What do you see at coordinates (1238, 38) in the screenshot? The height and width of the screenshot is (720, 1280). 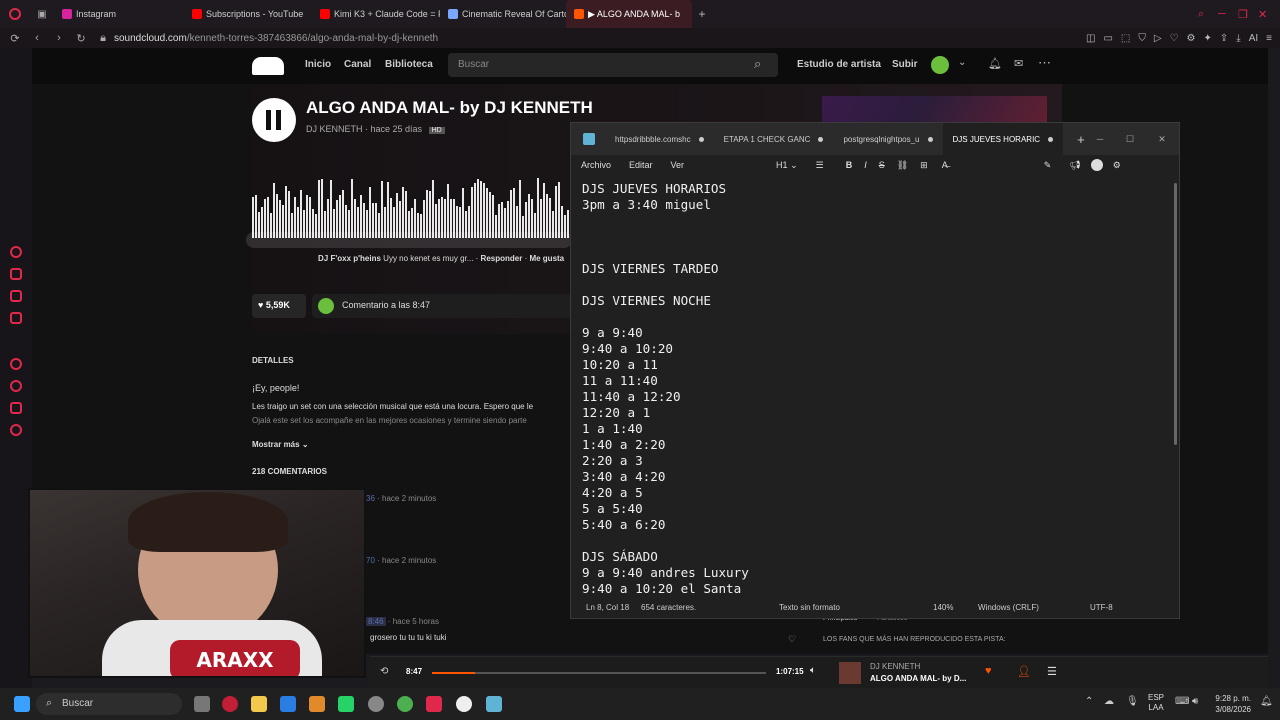 I see `download-icon: ⤓` at bounding box center [1238, 38].